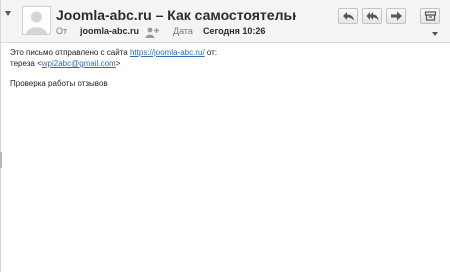 The width and height of the screenshot is (450, 272). Describe the element at coordinates (0, 136) in the screenshot. I see `left-divider` at that location.